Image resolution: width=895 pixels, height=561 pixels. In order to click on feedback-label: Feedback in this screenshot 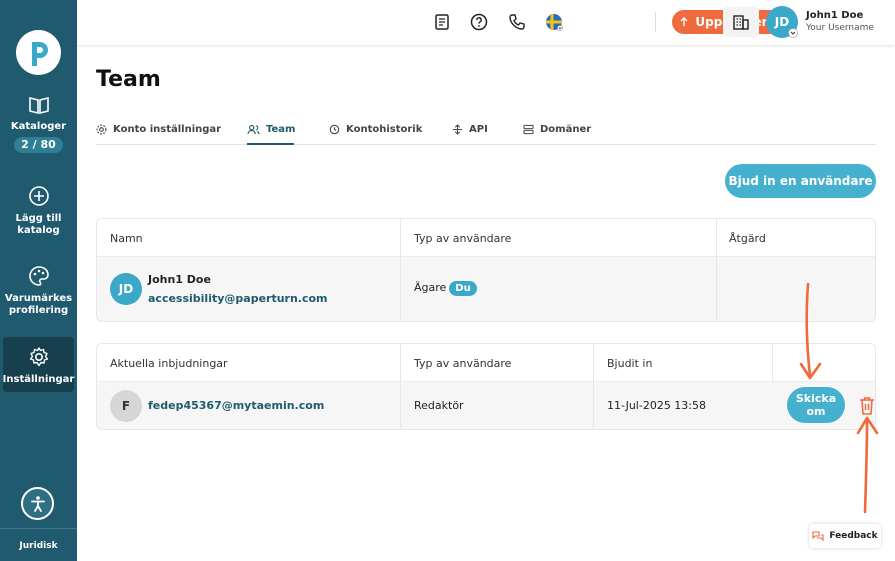, I will do `click(853, 536)`.